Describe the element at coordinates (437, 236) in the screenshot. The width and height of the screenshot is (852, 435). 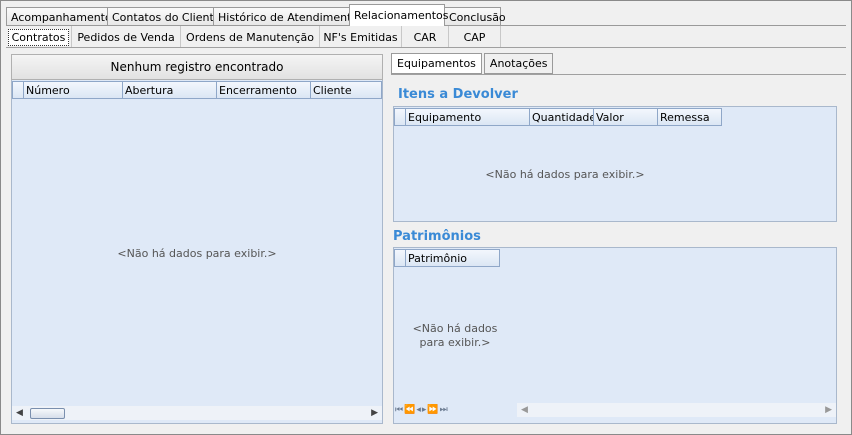
I see `patrimonios-title: Patrimônios` at that location.